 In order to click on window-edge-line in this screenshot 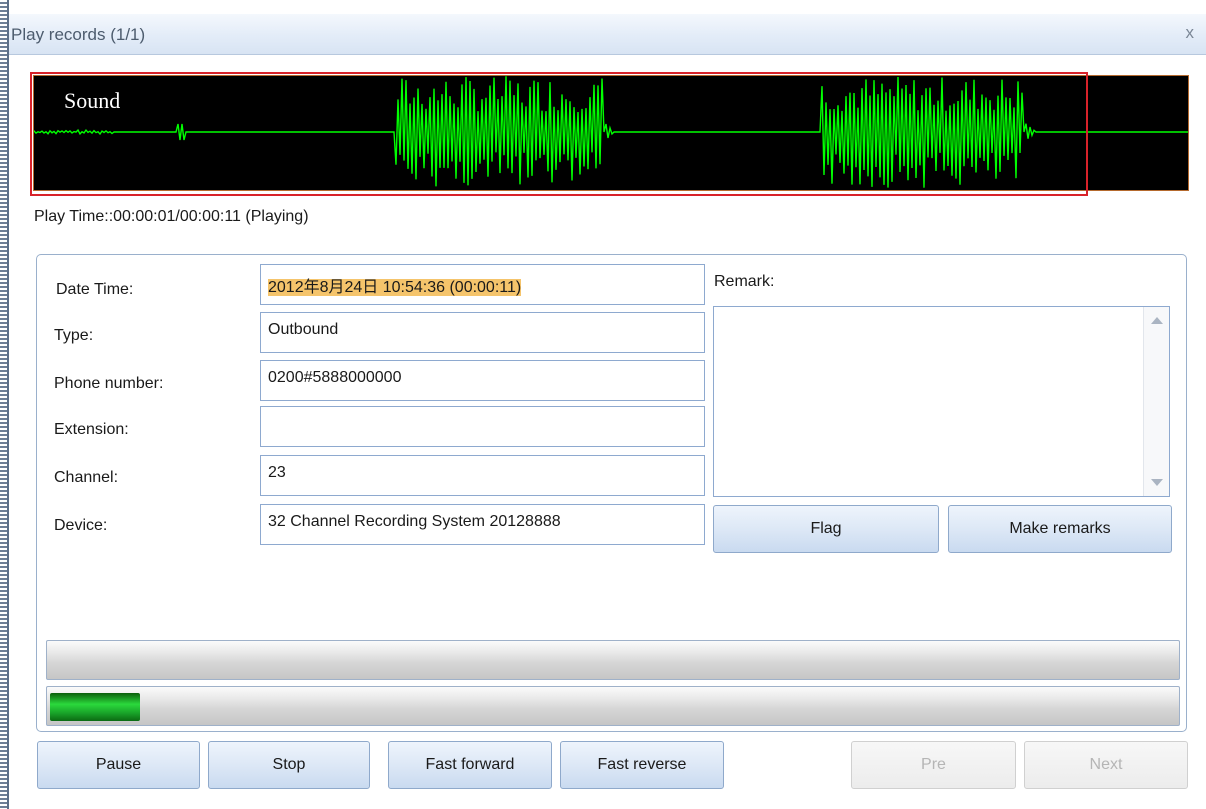, I will do `click(8, 404)`.